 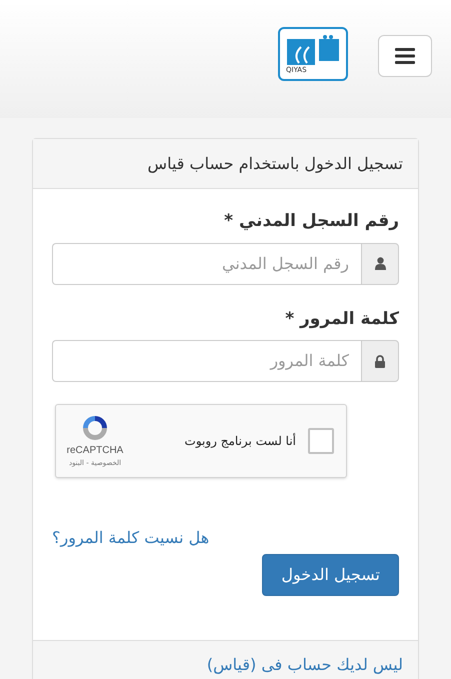 What do you see at coordinates (330, 575) in the screenshot?
I see `login-button: تسجيل الدخول` at bounding box center [330, 575].